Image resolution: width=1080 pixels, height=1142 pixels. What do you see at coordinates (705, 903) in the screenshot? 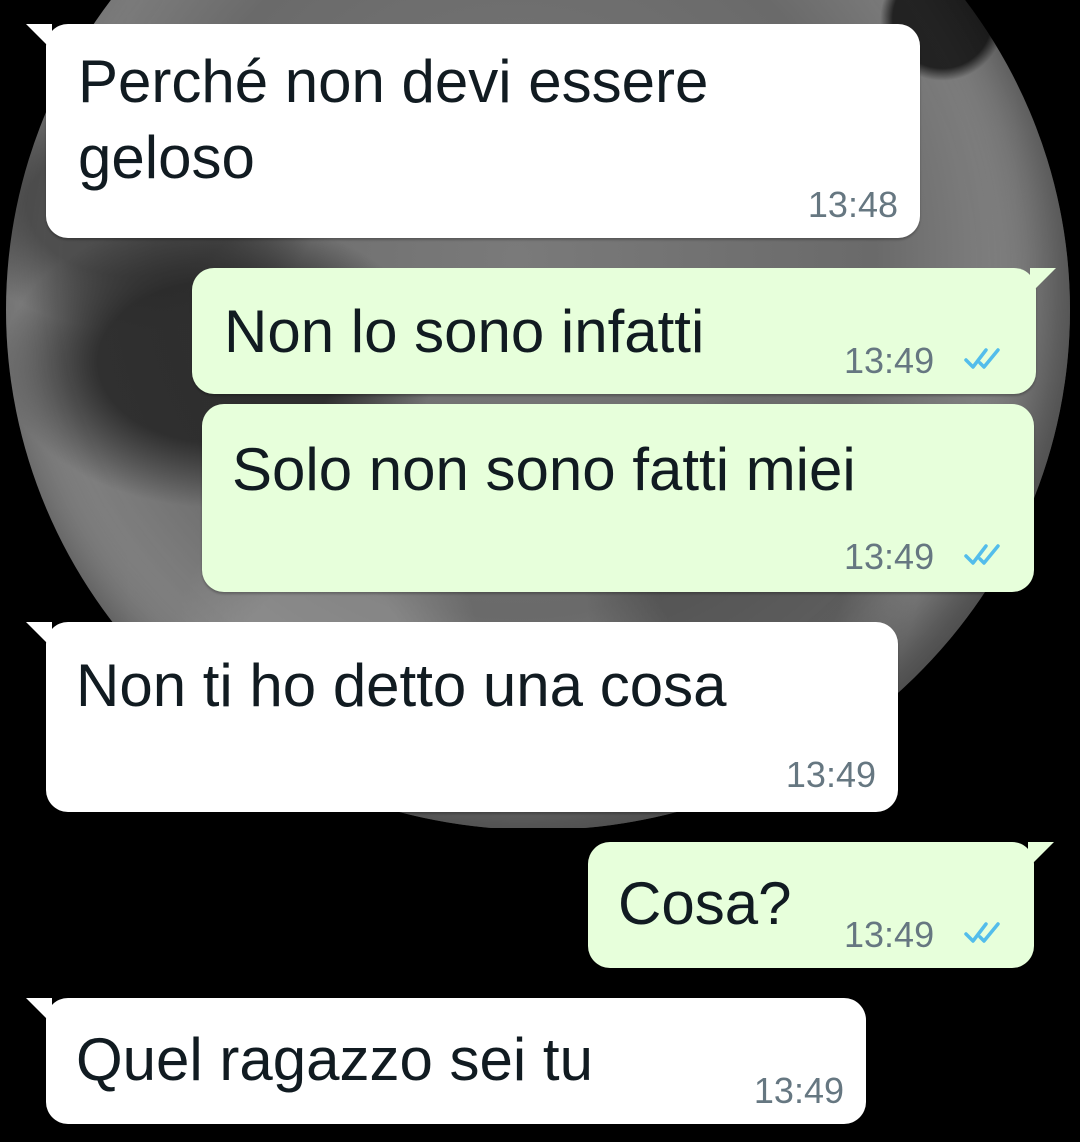
I see `message-text: Cosa?` at bounding box center [705, 903].